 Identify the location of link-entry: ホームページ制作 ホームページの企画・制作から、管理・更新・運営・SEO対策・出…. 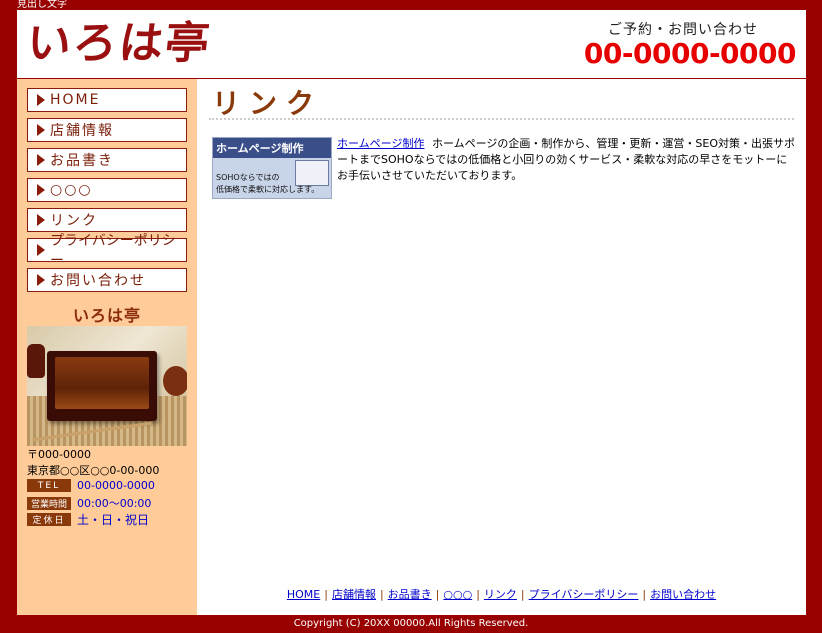
(566, 160).